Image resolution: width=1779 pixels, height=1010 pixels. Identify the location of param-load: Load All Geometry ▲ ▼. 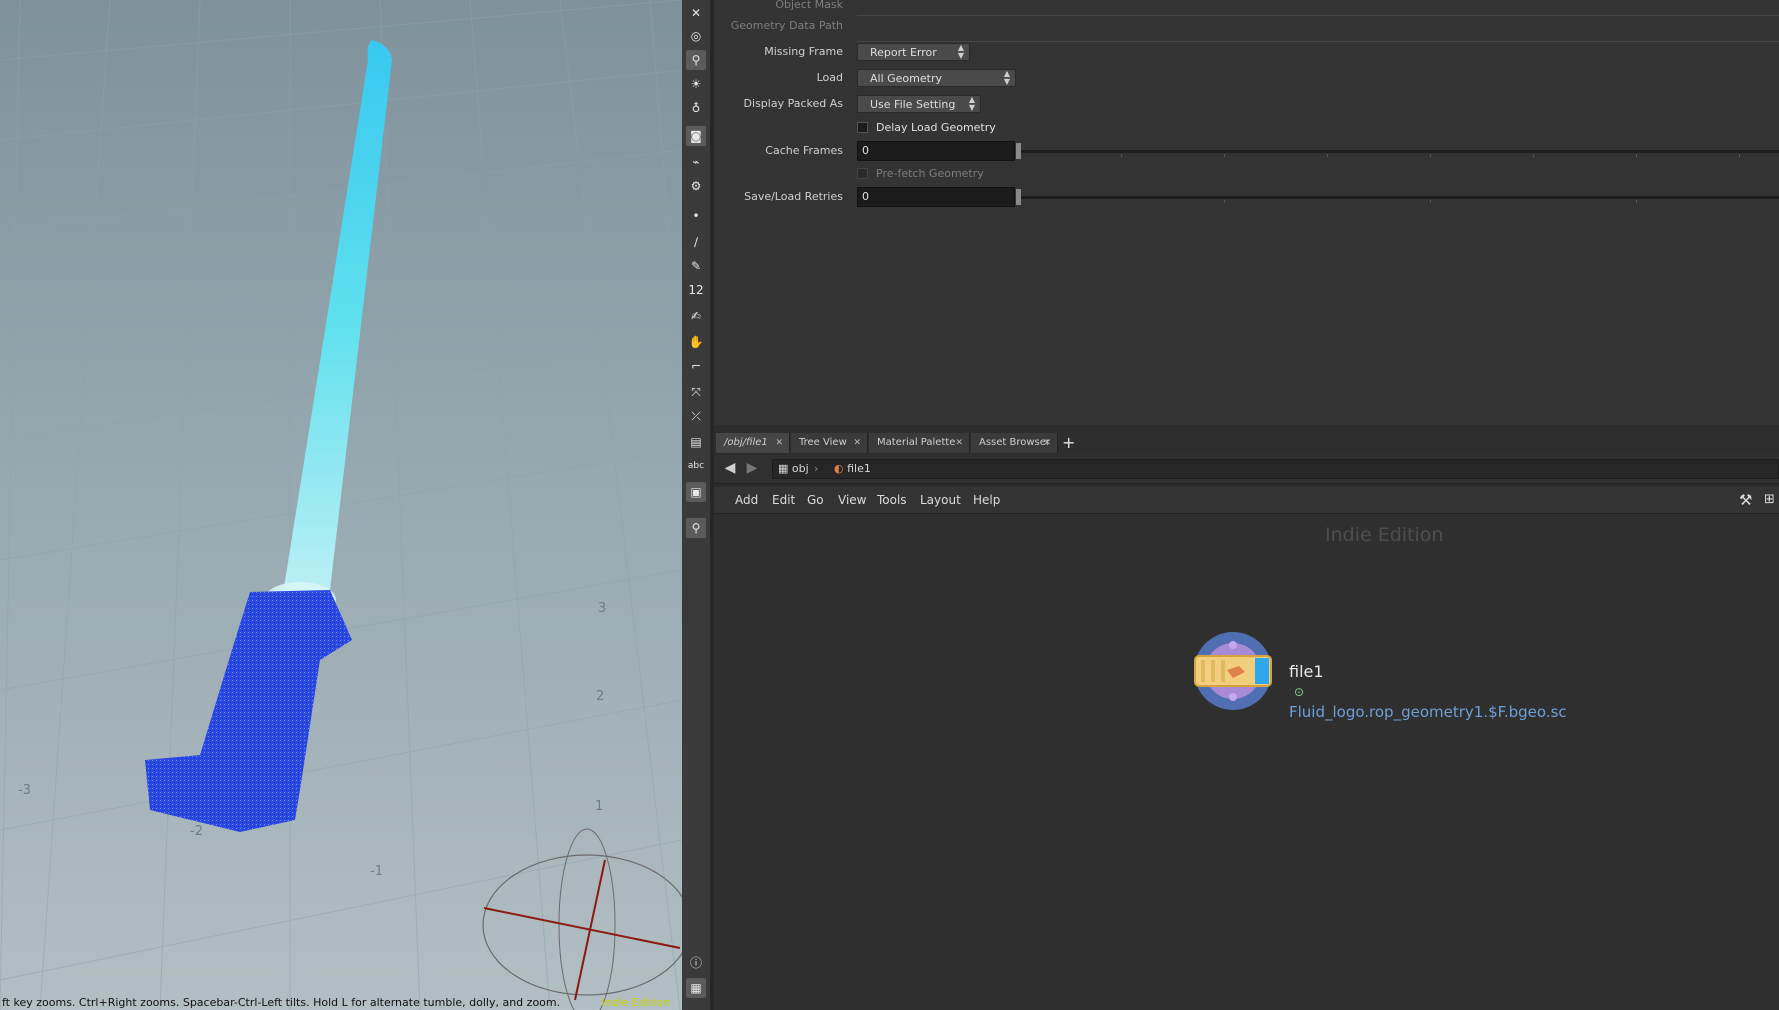
(1246, 78).